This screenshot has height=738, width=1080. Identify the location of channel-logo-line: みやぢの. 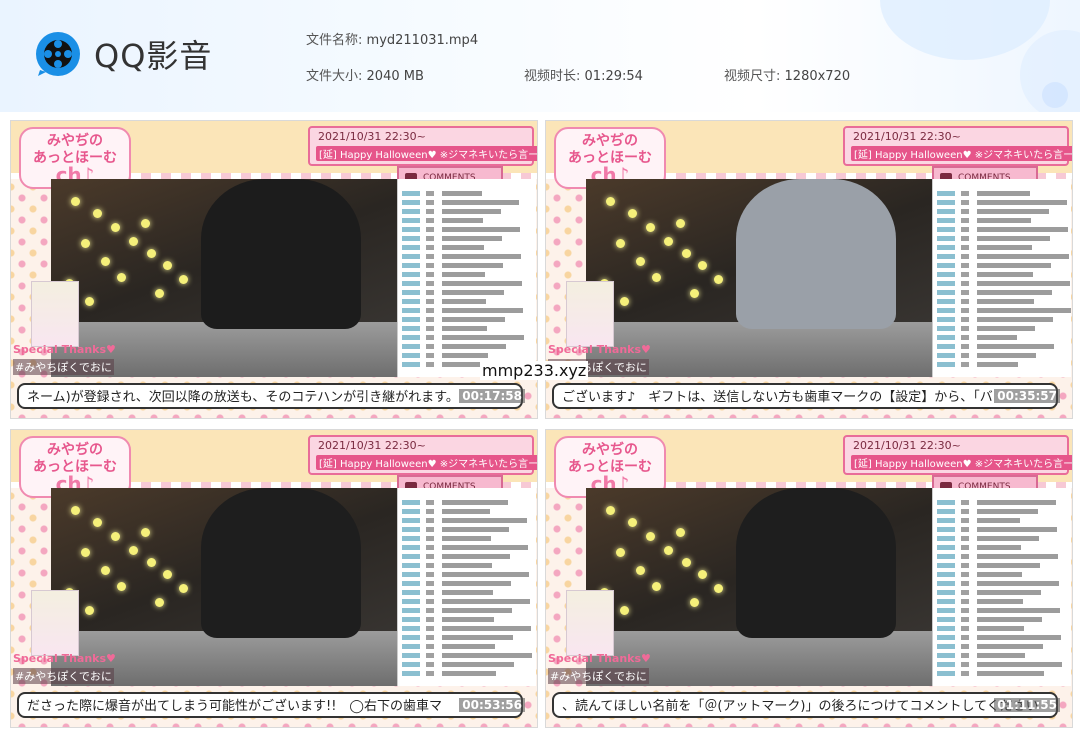
(75, 450).